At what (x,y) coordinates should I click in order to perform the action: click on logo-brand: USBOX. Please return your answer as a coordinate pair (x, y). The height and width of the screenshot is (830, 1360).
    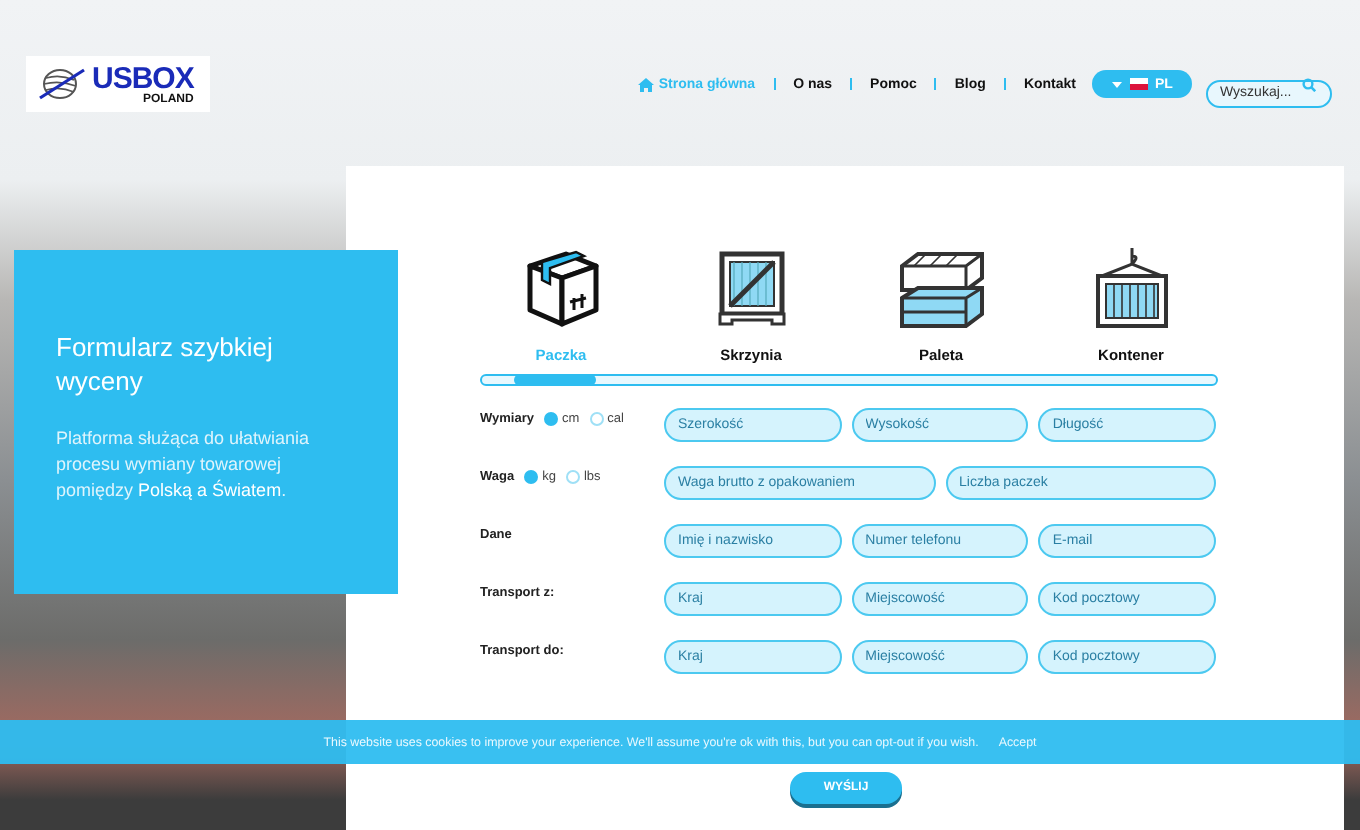
    Looking at the image, I should click on (143, 78).